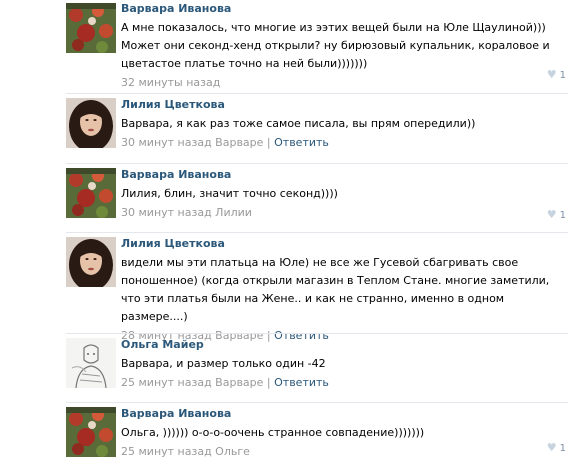 Image resolution: width=580 pixels, height=461 pixels. Describe the element at coordinates (170, 82) in the screenshot. I see `comment-time: 32 минуты назад` at that location.